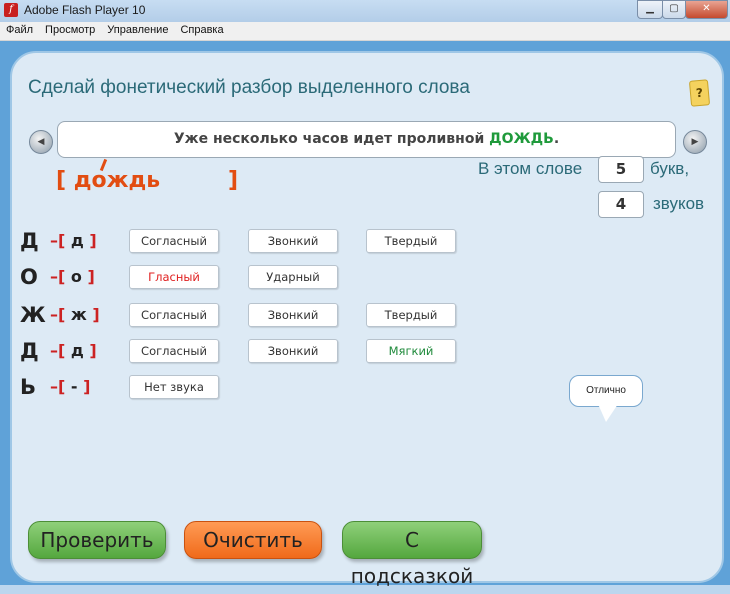 The image size is (730, 594). What do you see at coordinates (411, 351) in the screenshot?
I see `tag-soft: Мягкий` at bounding box center [411, 351].